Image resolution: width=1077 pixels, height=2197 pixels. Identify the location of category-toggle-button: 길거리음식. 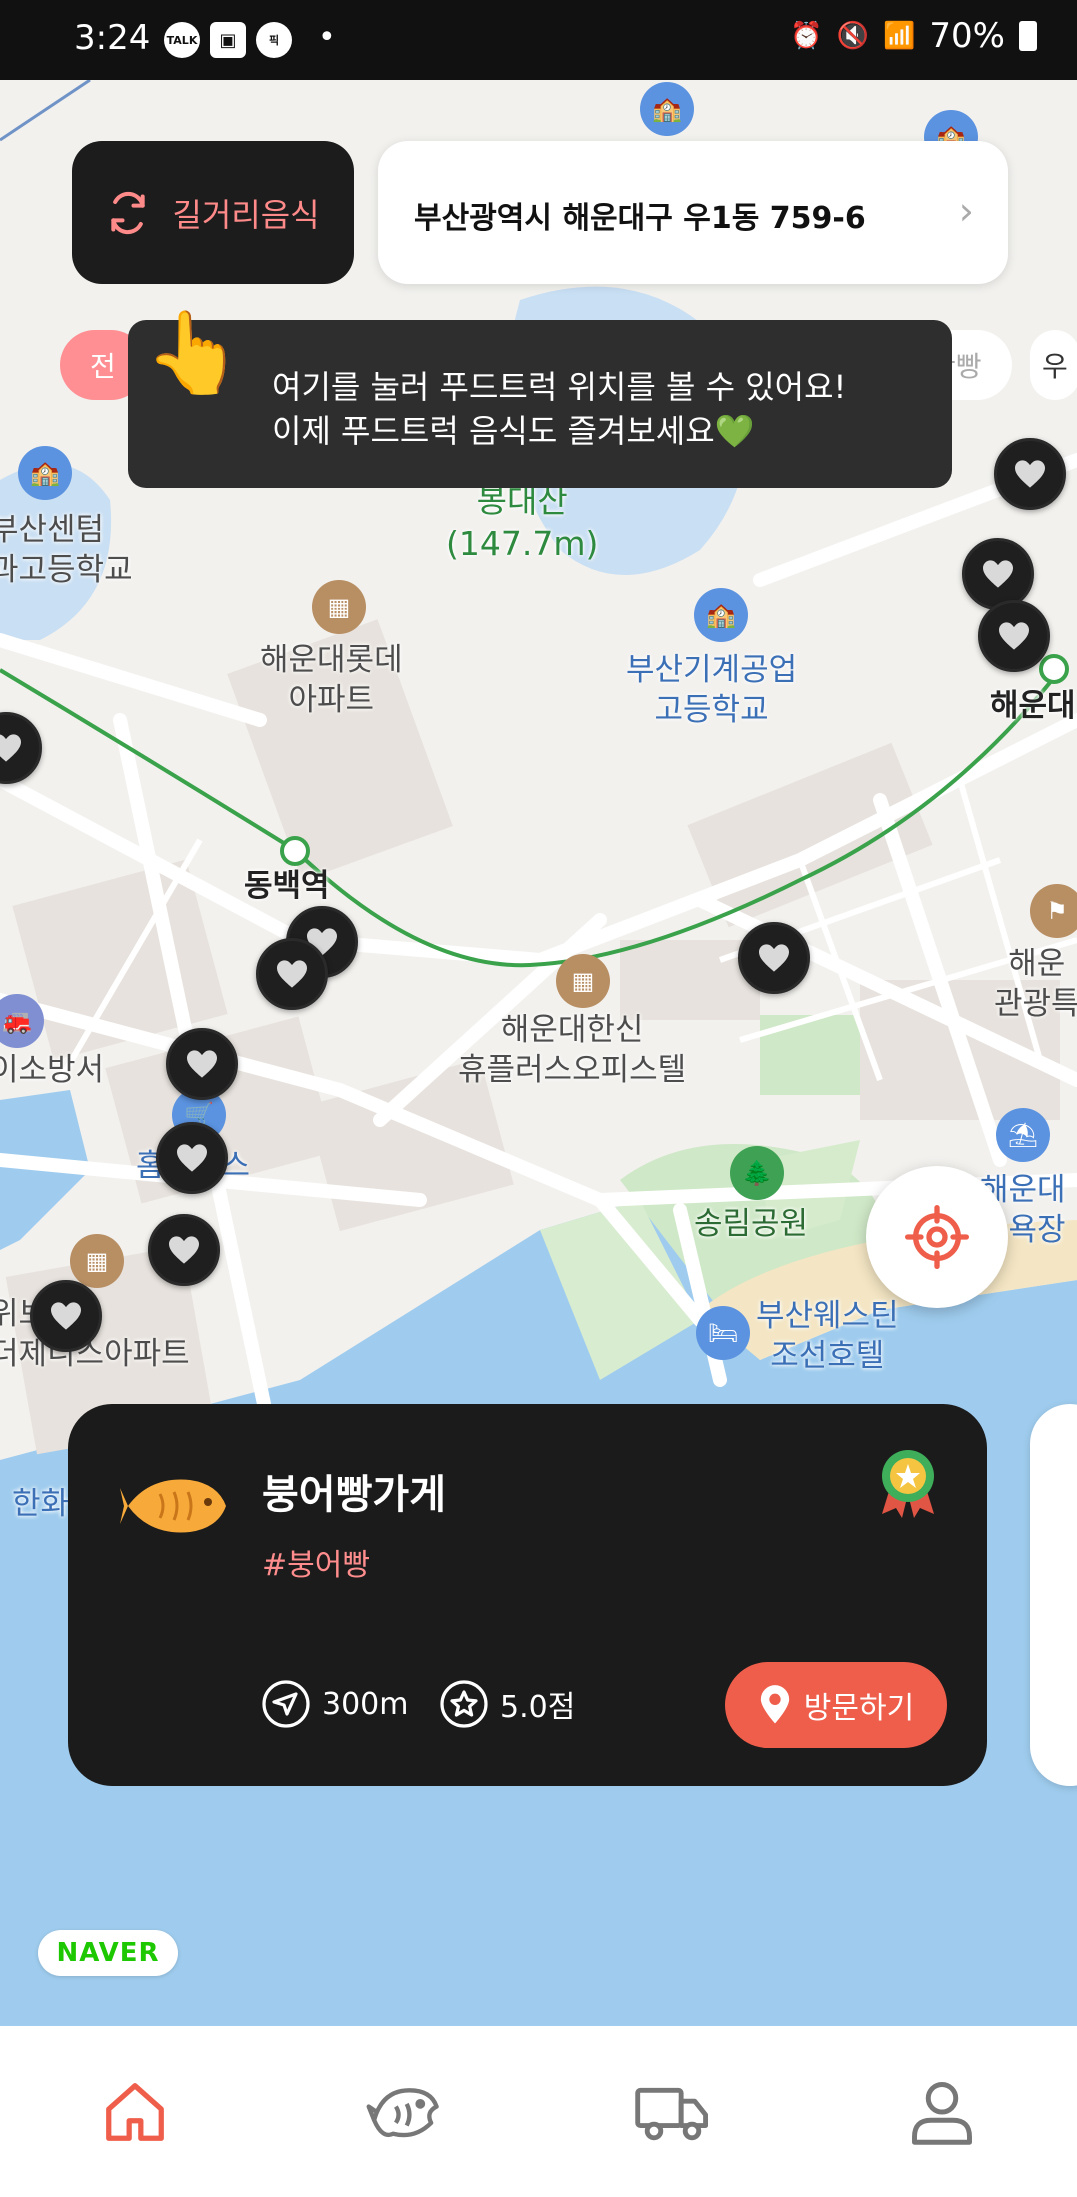
(213, 212).